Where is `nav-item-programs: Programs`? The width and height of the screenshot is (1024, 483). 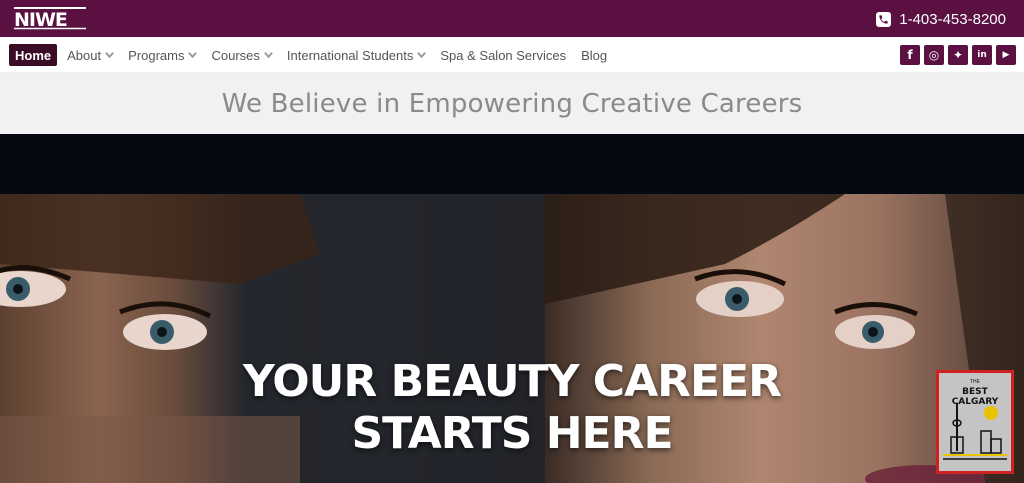
nav-item-programs: Programs is located at coordinates (162, 55).